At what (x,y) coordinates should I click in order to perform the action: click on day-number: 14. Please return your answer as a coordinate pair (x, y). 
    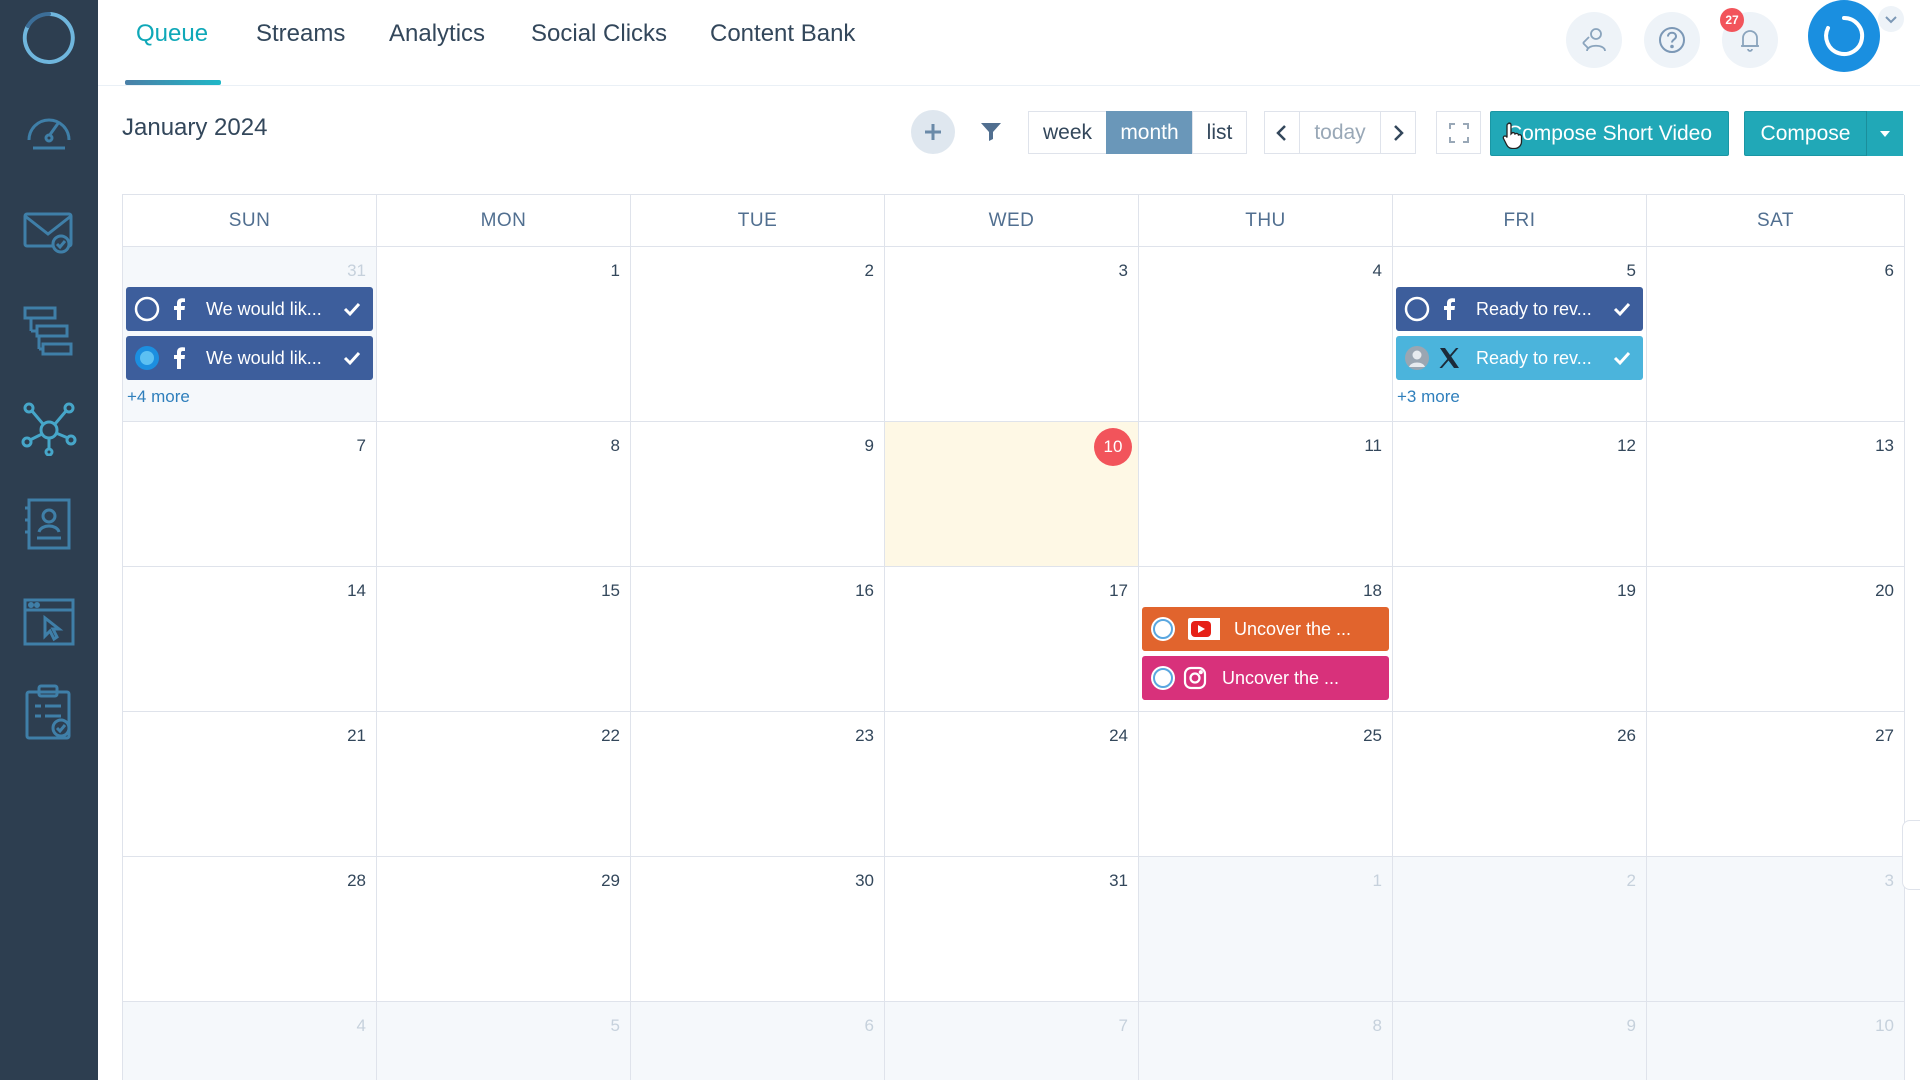
    Looking at the image, I should click on (356, 590).